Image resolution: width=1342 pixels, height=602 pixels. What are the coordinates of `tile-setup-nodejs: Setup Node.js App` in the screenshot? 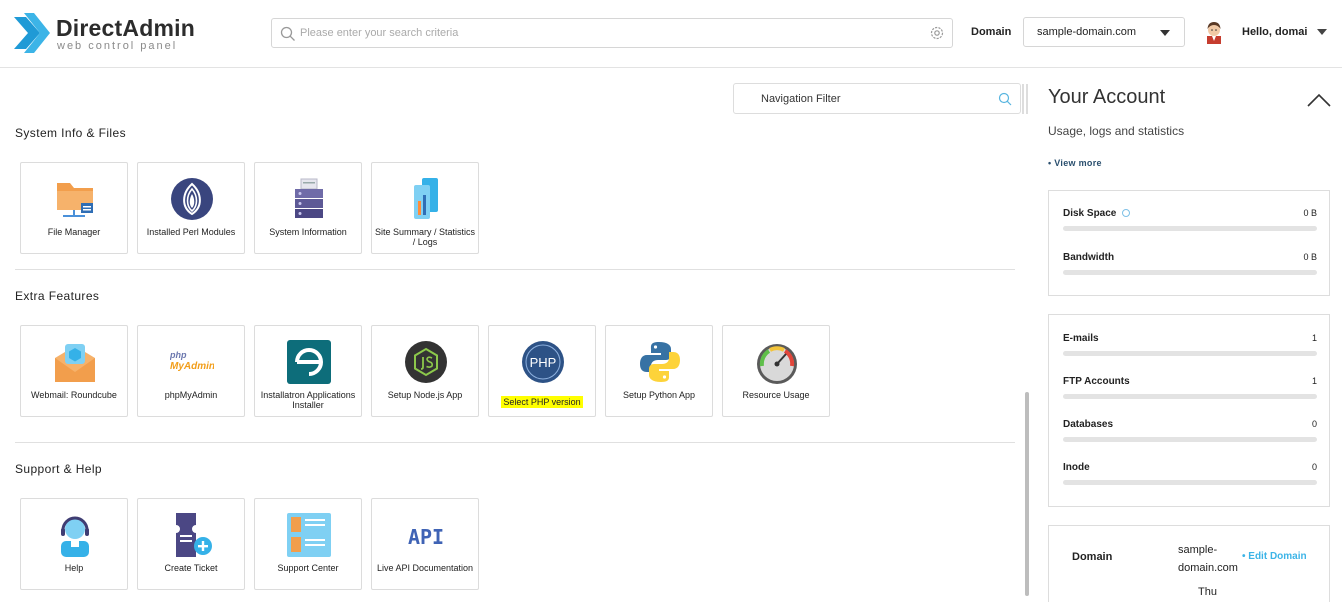 It's located at (425, 371).